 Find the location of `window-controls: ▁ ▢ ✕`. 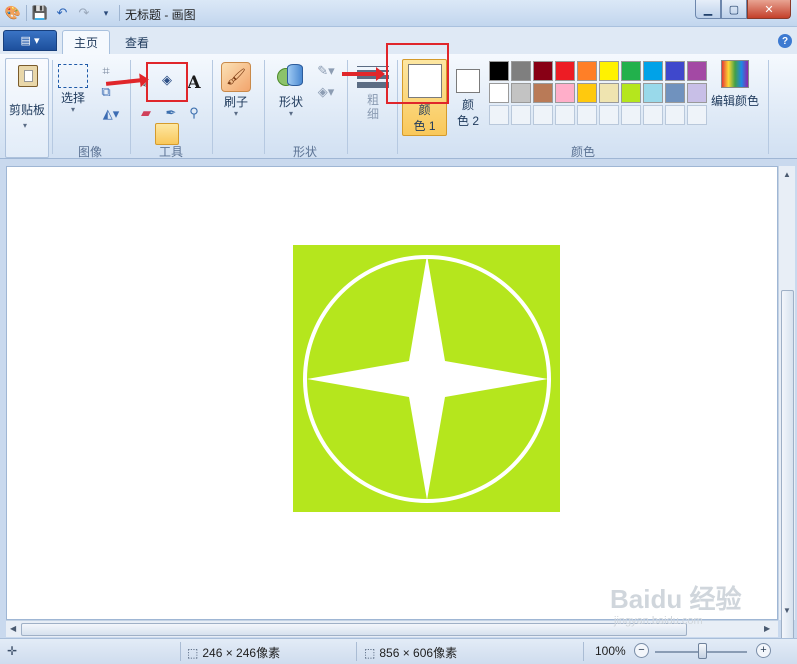

window-controls: ▁ ▢ ✕ is located at coordinates (743, 9).